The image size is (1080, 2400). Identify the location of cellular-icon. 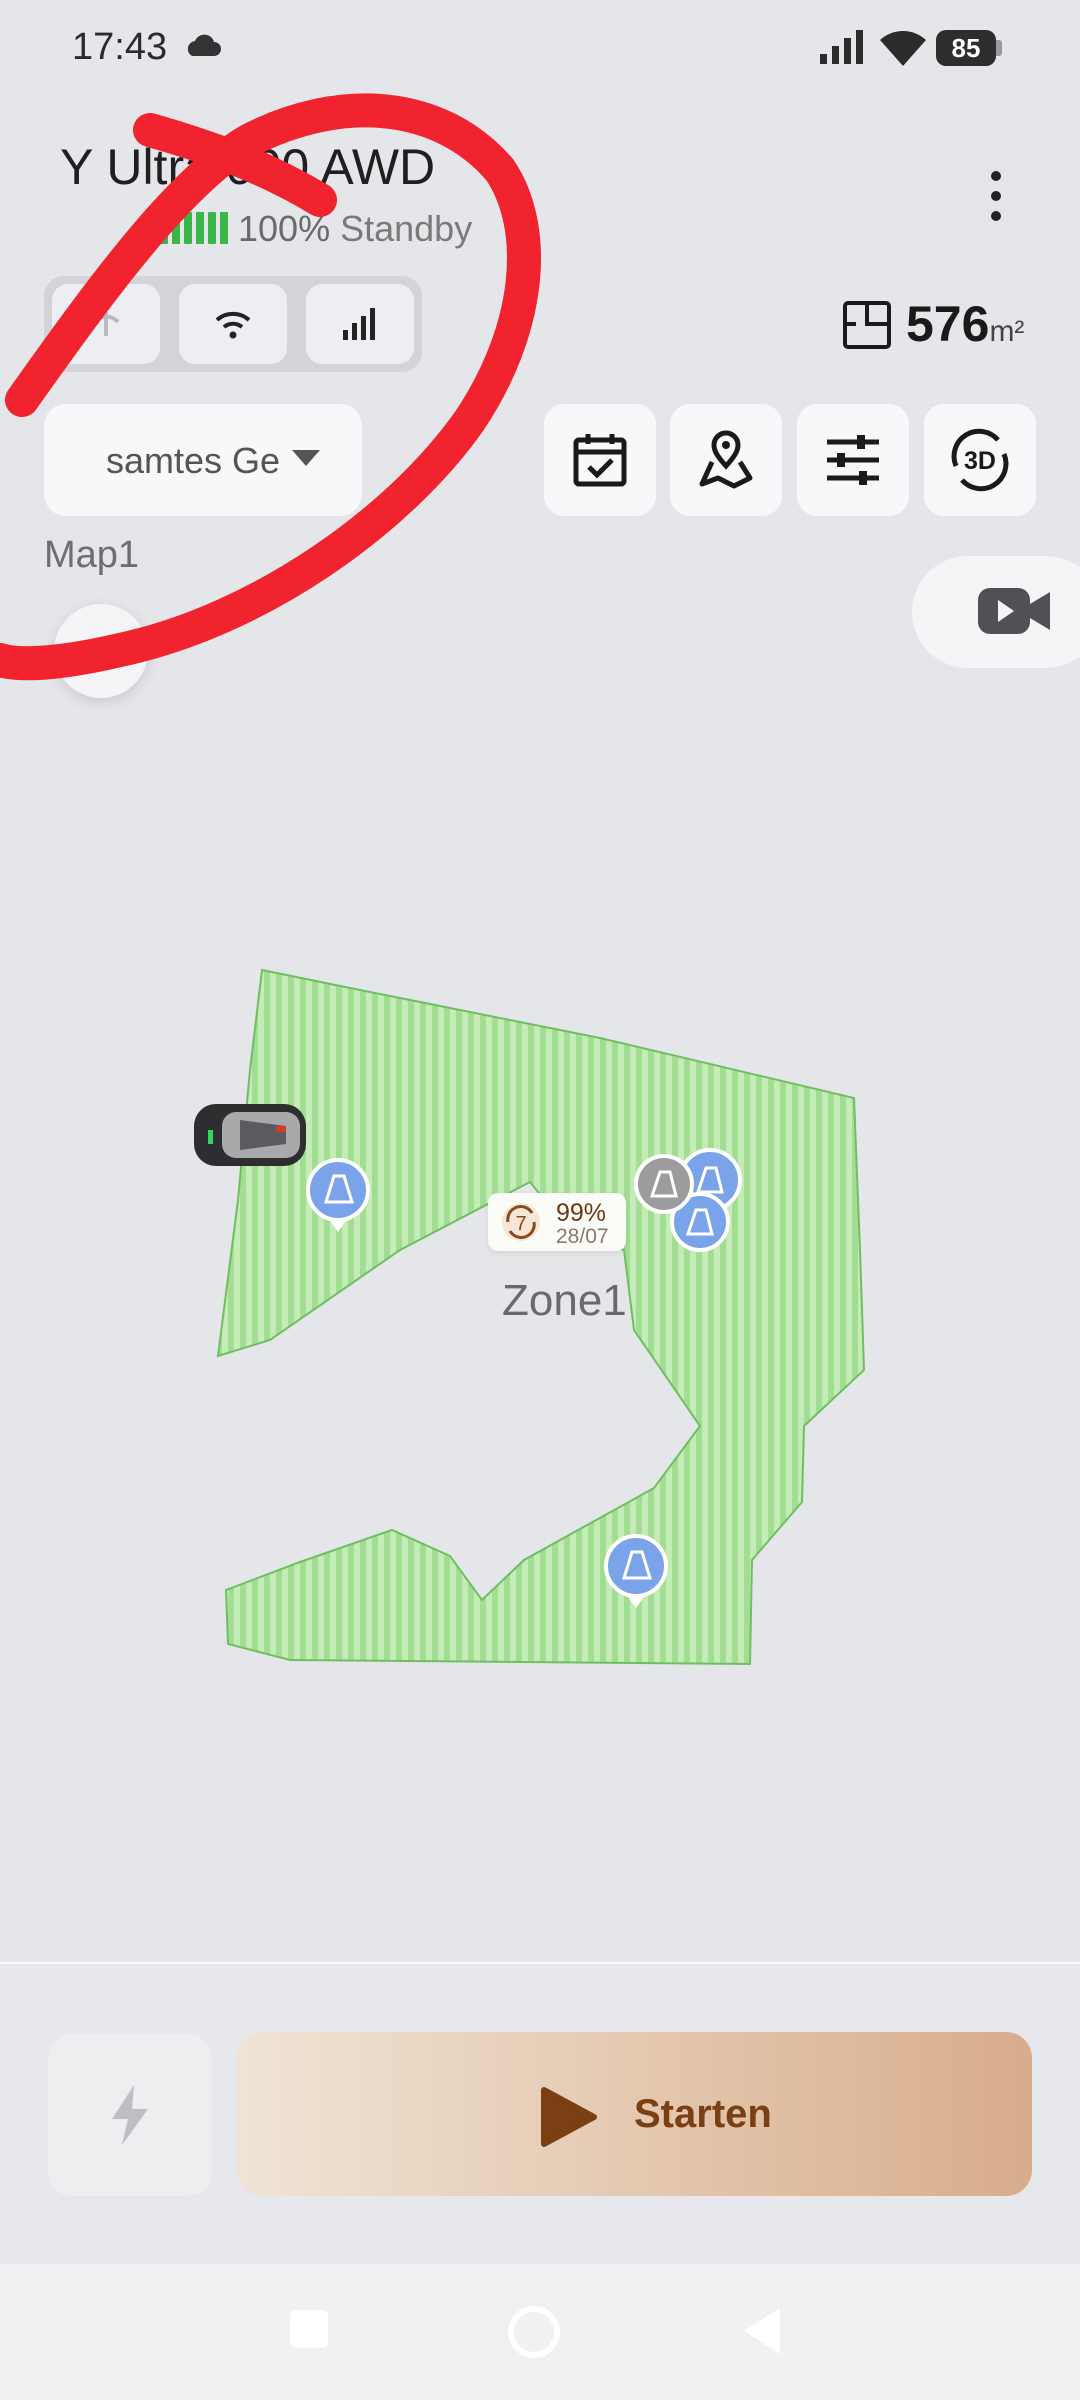
(359, 324).